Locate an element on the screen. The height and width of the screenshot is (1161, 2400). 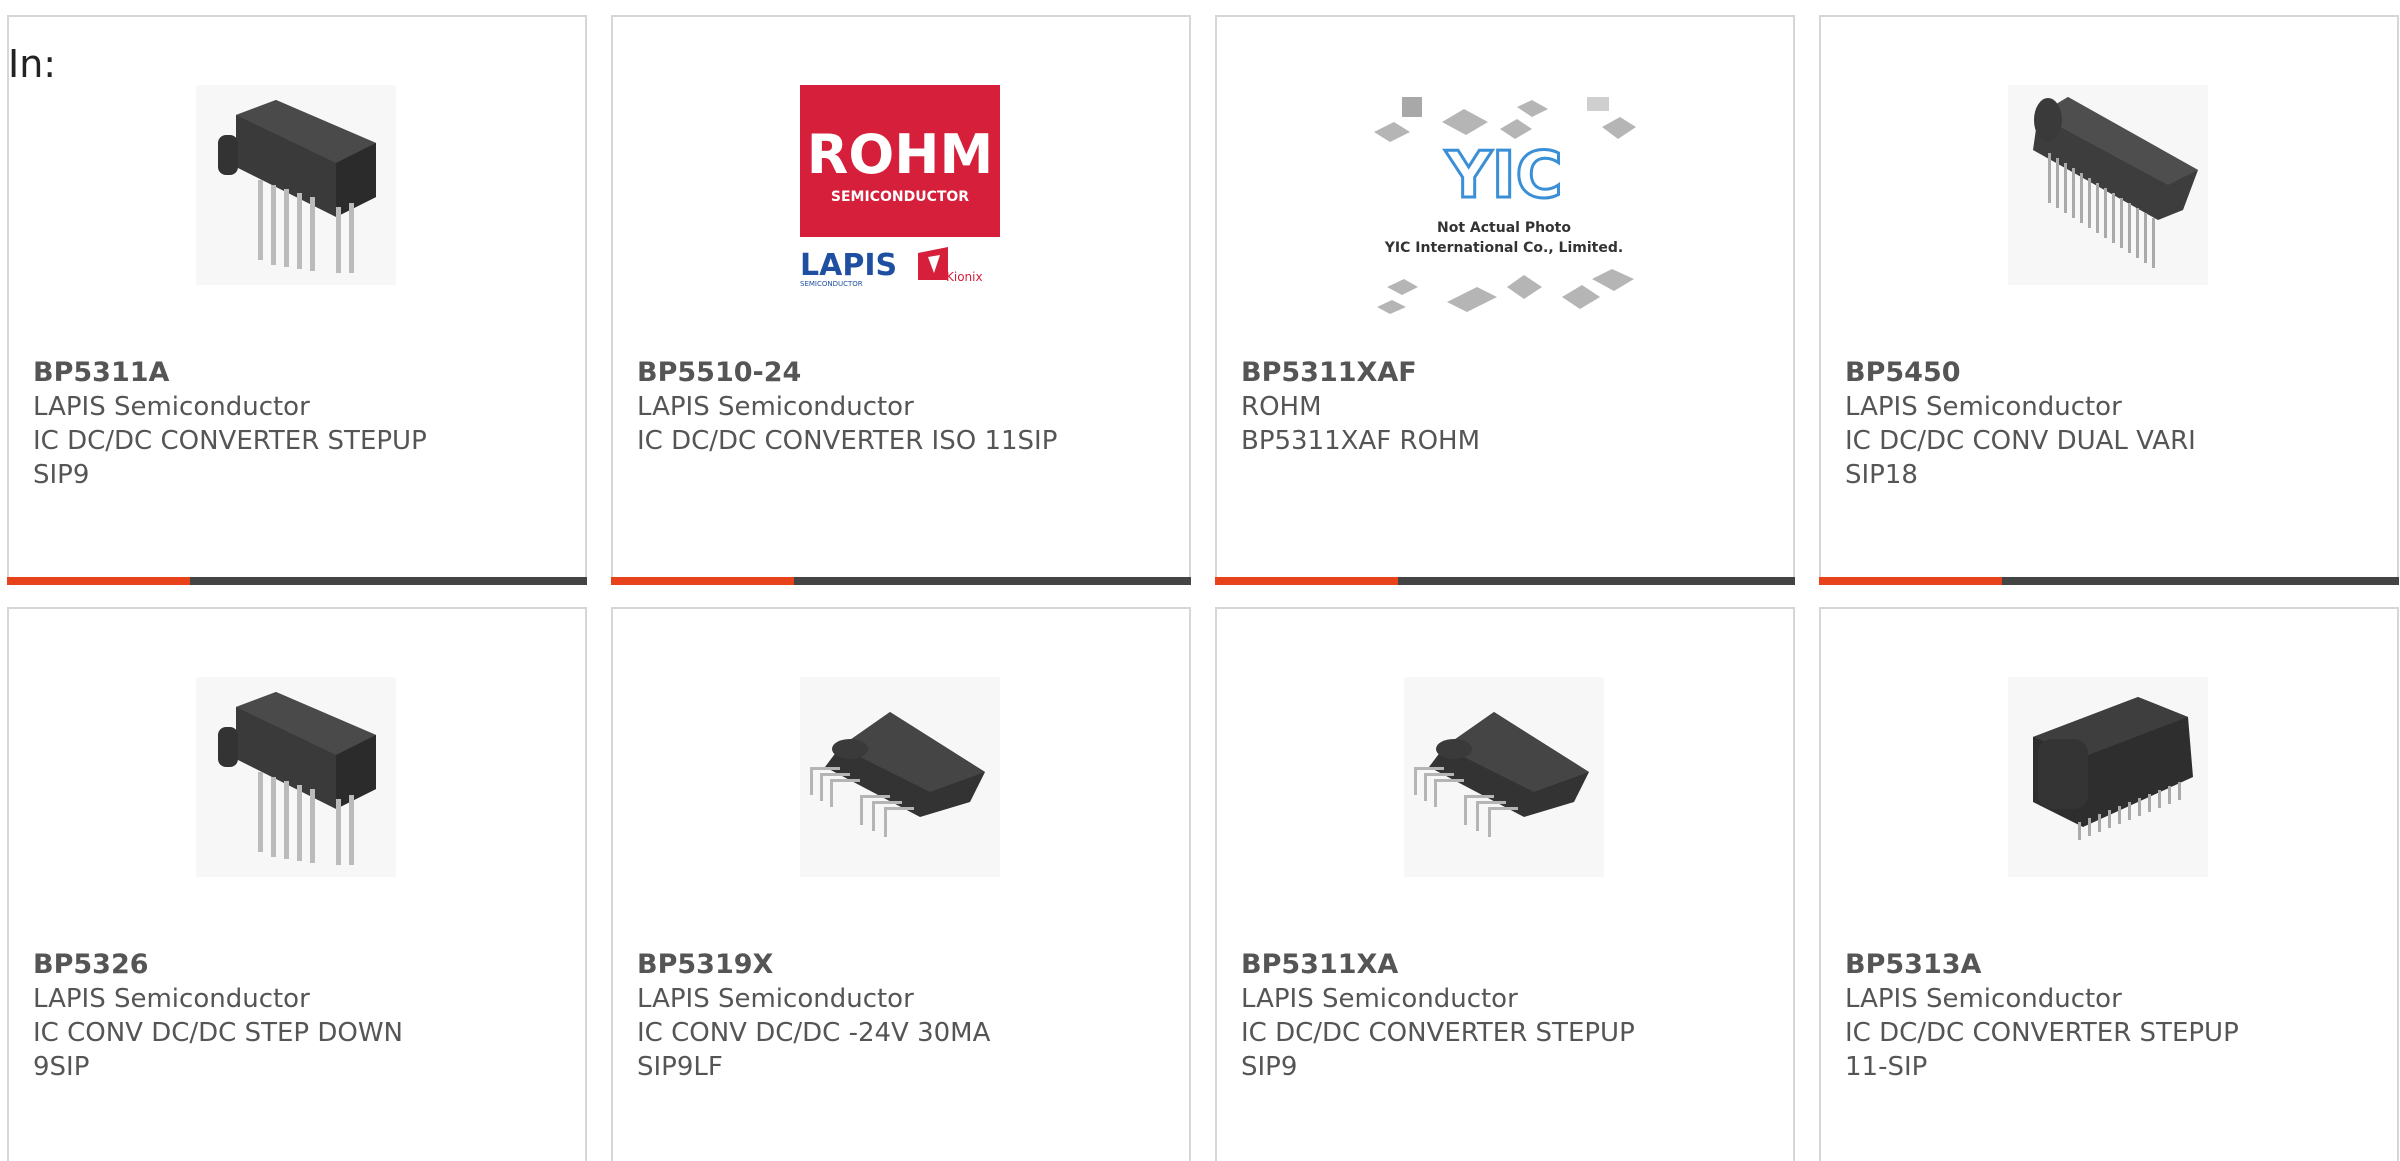
yic-company-text: YIC International Co., Limited. is located at coordinates (1503, 248).